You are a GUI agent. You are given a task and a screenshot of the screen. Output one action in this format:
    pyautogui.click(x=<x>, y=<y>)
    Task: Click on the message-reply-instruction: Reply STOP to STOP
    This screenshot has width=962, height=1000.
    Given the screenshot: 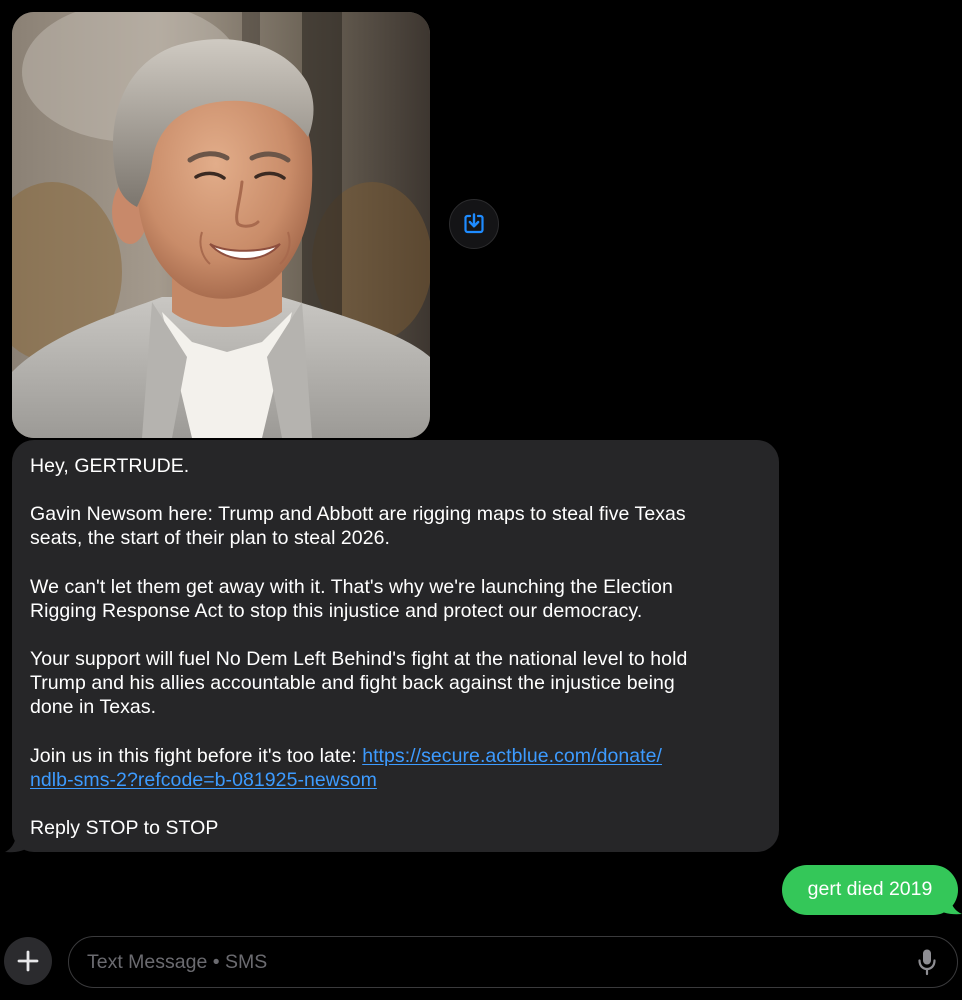 What is the action you would take?
    pyautogui.click(x=124, y=828)
    